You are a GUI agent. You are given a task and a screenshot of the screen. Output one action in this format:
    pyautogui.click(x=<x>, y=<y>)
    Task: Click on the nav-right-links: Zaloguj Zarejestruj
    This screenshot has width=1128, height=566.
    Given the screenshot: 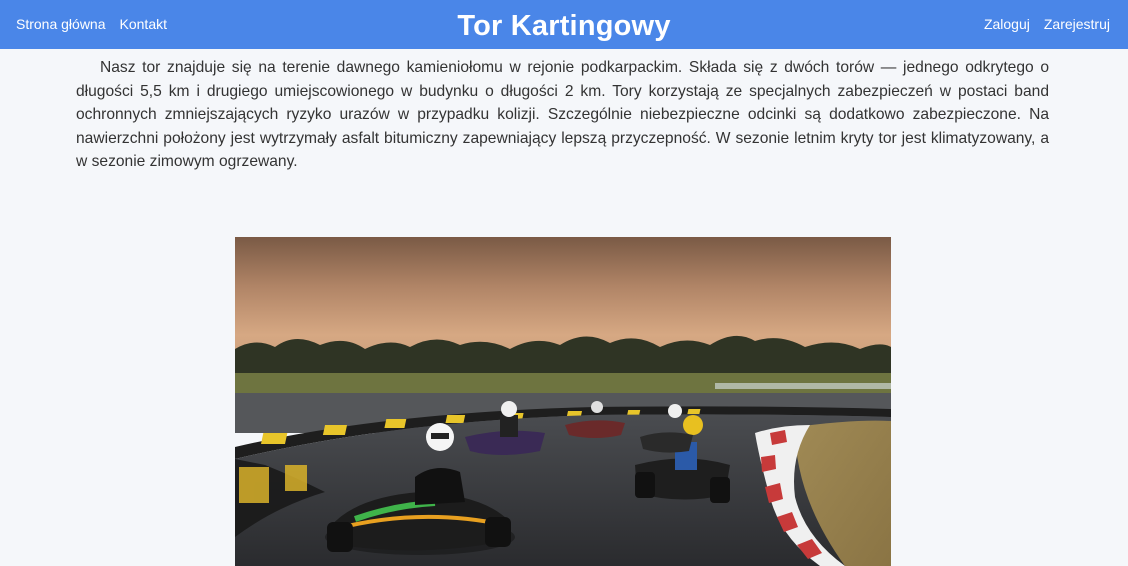 What is the action you would take?
    pyautogui.click(x=1047, y=24)
    